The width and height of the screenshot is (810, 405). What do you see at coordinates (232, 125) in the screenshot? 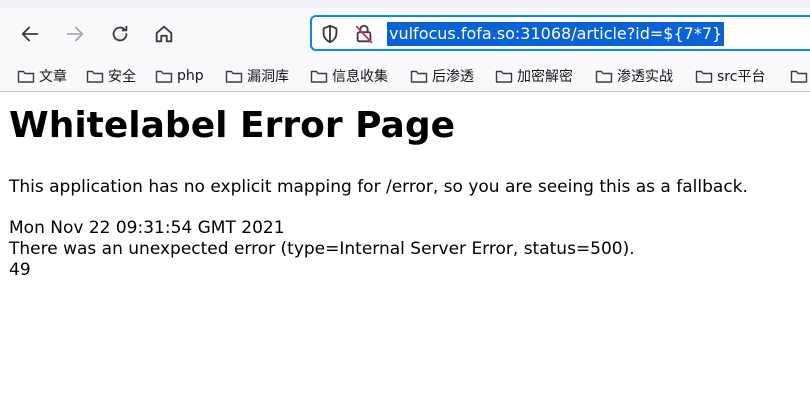
I see `page-title: Whitelabel Error Page` at bounding box center [232, 125].